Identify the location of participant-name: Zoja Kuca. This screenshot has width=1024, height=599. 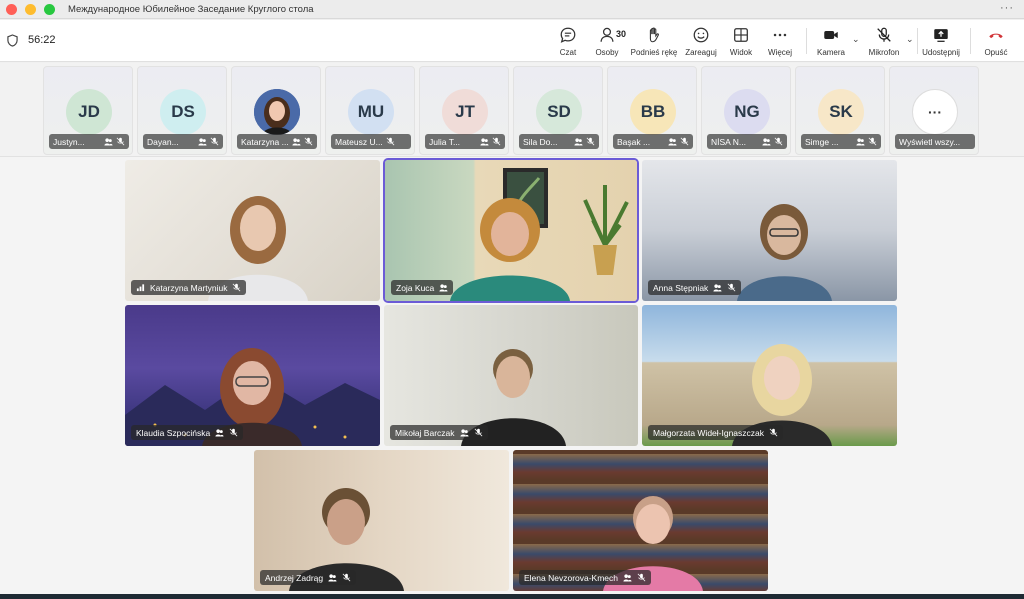
(415, 287).